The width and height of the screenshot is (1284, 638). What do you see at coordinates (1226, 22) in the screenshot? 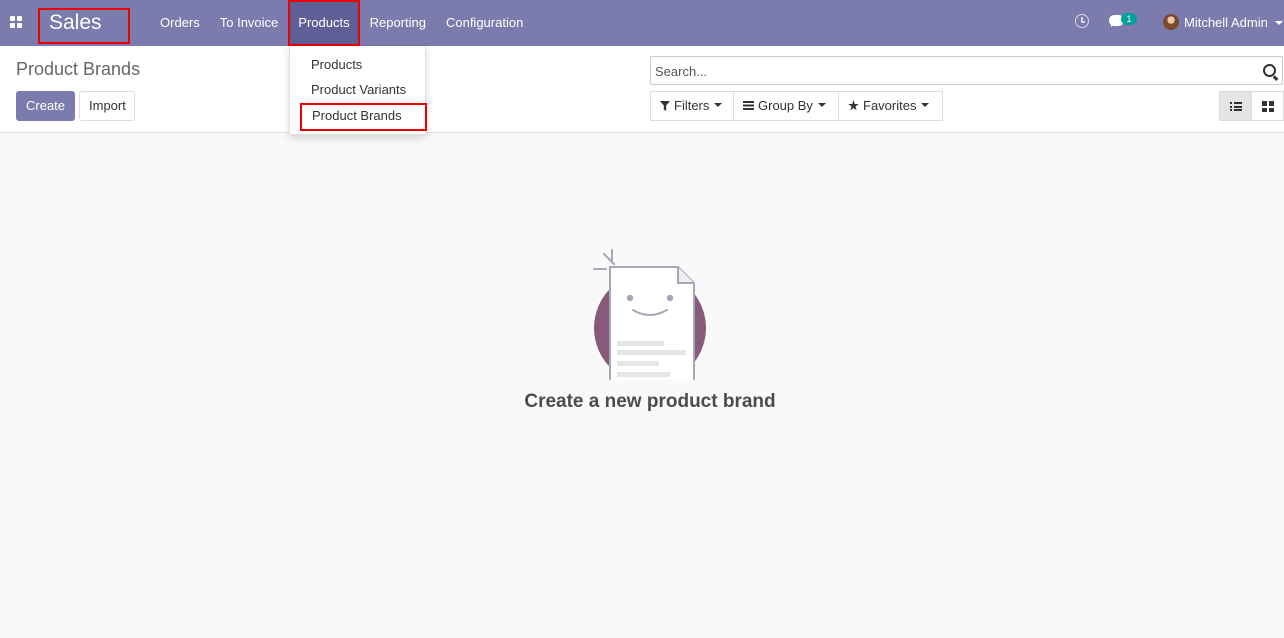
I see `user-menu-name: Mitchell Admin` at bounding box center [1226, 22].